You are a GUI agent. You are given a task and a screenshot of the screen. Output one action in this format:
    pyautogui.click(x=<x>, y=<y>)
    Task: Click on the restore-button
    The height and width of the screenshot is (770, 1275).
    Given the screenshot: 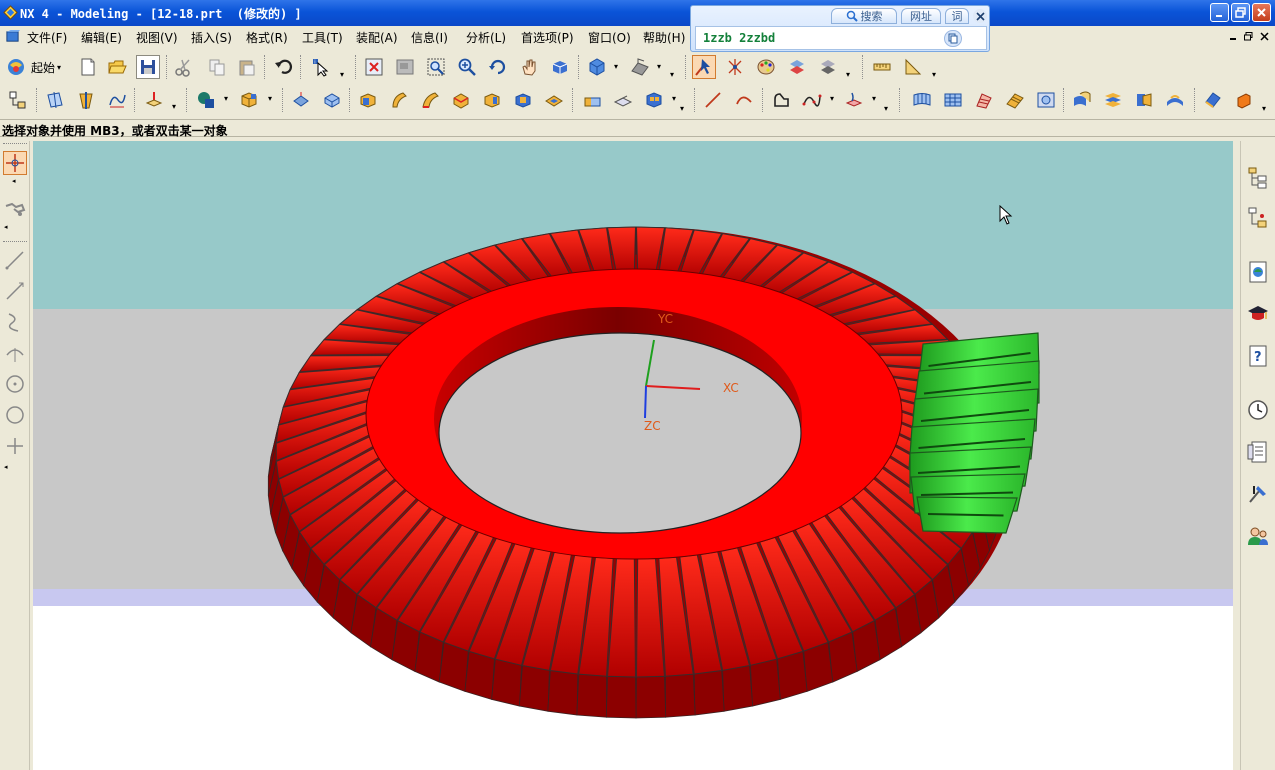 What is the action you would take?
    pyautogui.click(x=1240, y=12)
    